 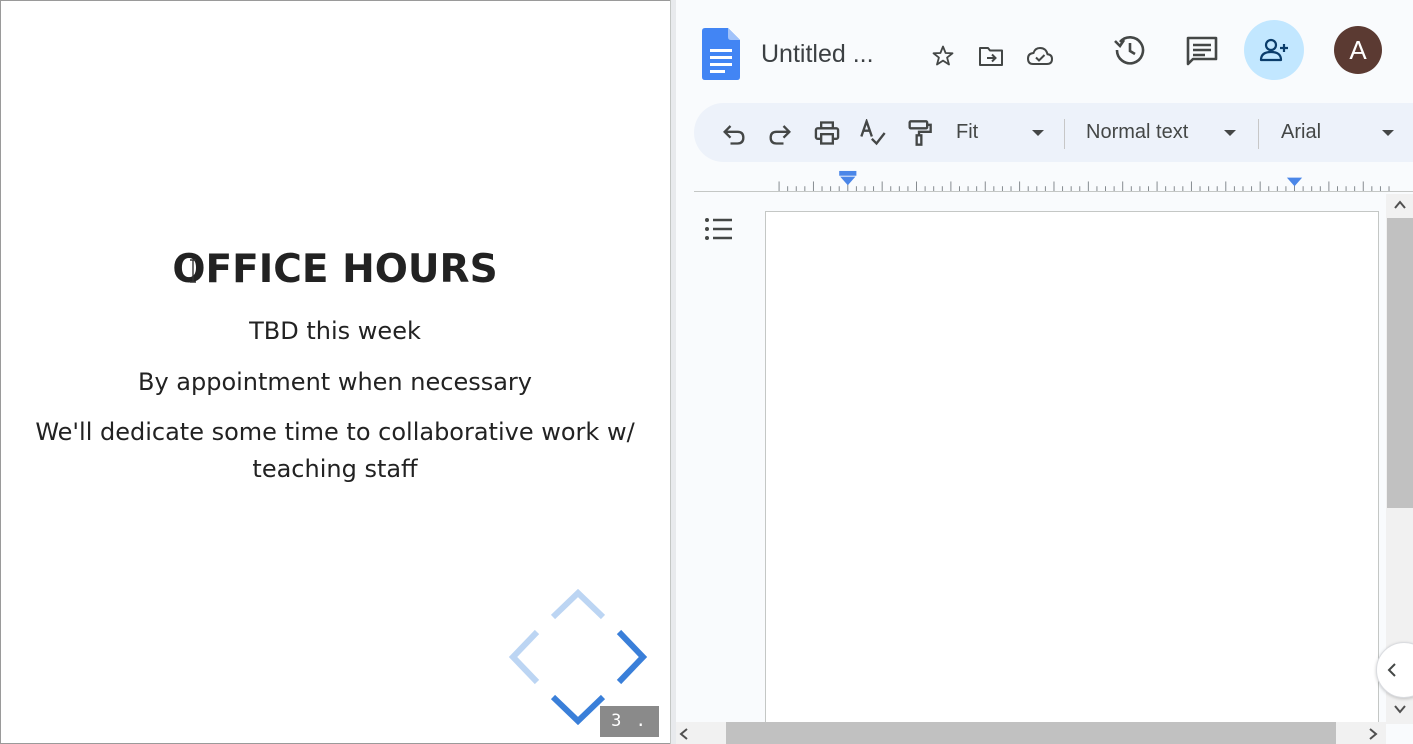 What do you see at coordinates (1400, 205) in the screenshot?
I see `scroll-up-icon` at bounding box center [1400, 205].